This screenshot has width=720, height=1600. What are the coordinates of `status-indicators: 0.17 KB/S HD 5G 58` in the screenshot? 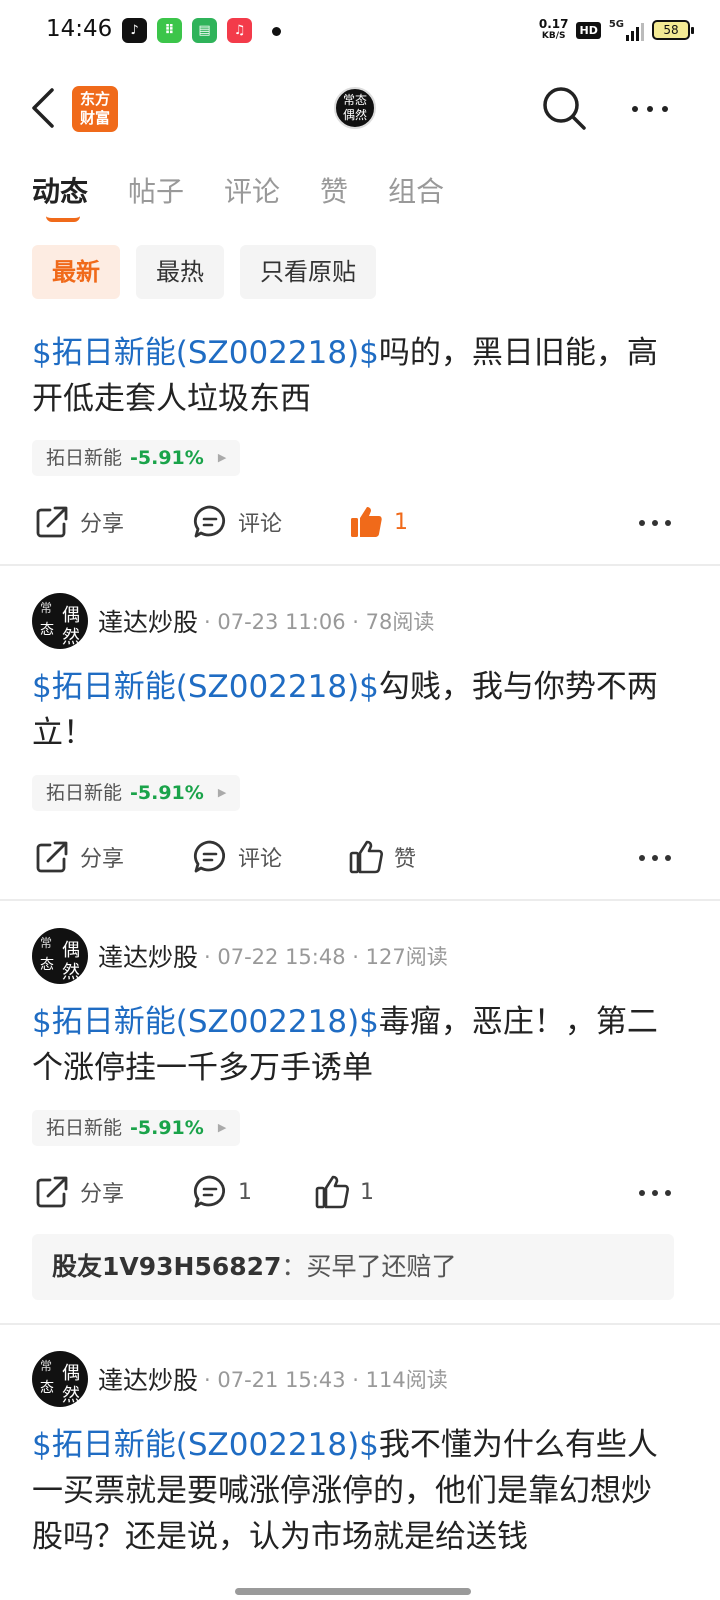 It's located at (616, 30).